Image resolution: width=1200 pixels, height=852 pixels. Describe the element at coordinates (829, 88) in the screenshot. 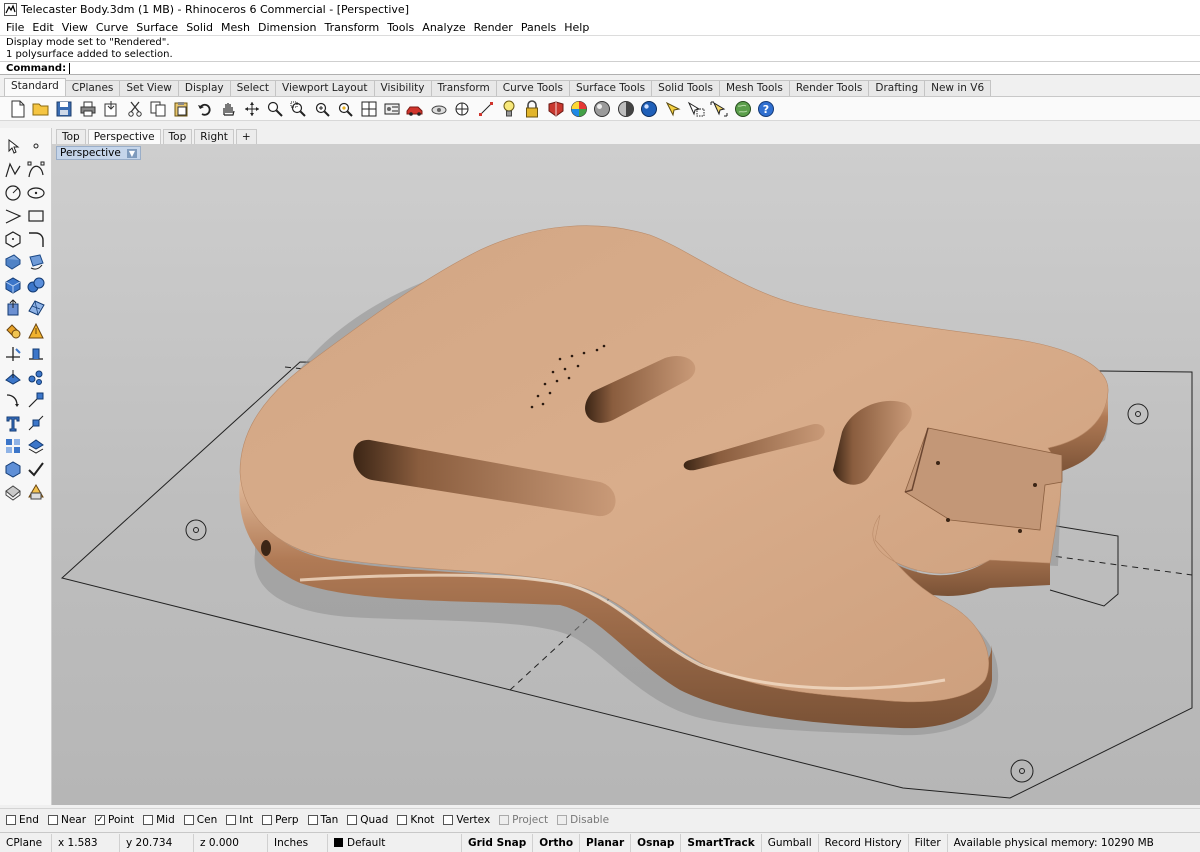

I see `tab-render-tools: Render Tools` at that location.